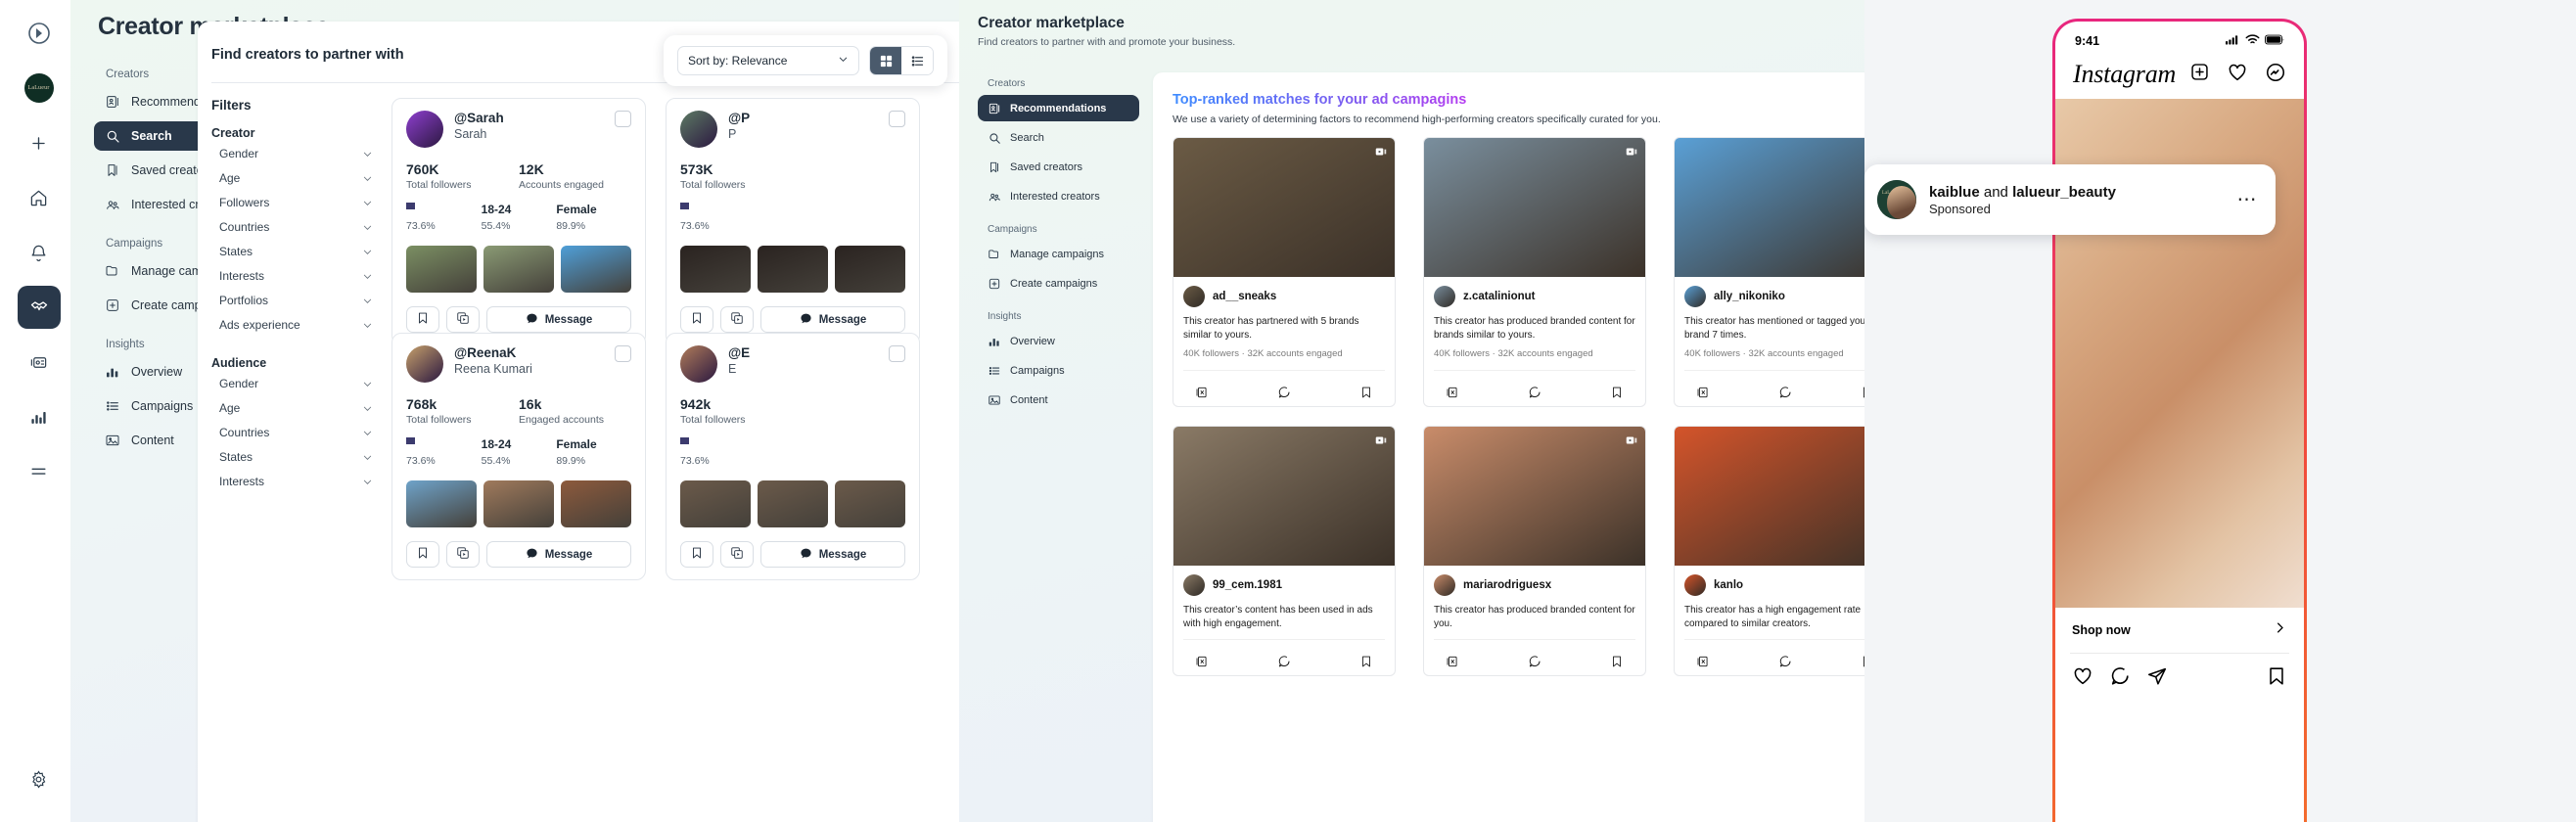  I want to click on filter-row-audience-interests: Interests, so click(292, 482).